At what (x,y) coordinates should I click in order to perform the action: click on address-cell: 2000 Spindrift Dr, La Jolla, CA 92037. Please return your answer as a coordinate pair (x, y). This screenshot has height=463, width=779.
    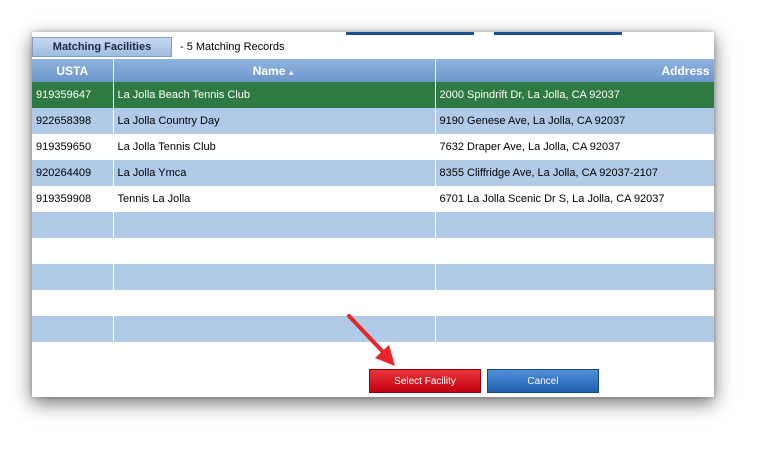
    Looking at the image, I should click on (574, 95).